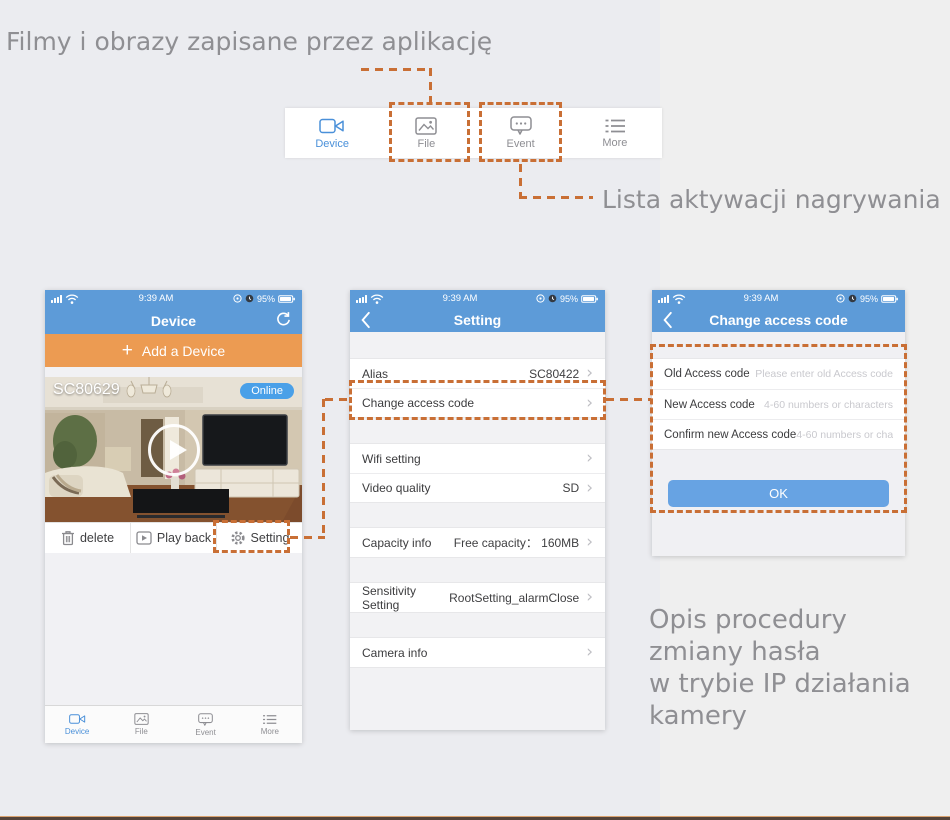 The width and height of the screenshot is (950, 820). I want to click on header-change-access-code: 9:39 AM 95% Change access code, so click(778, 311).